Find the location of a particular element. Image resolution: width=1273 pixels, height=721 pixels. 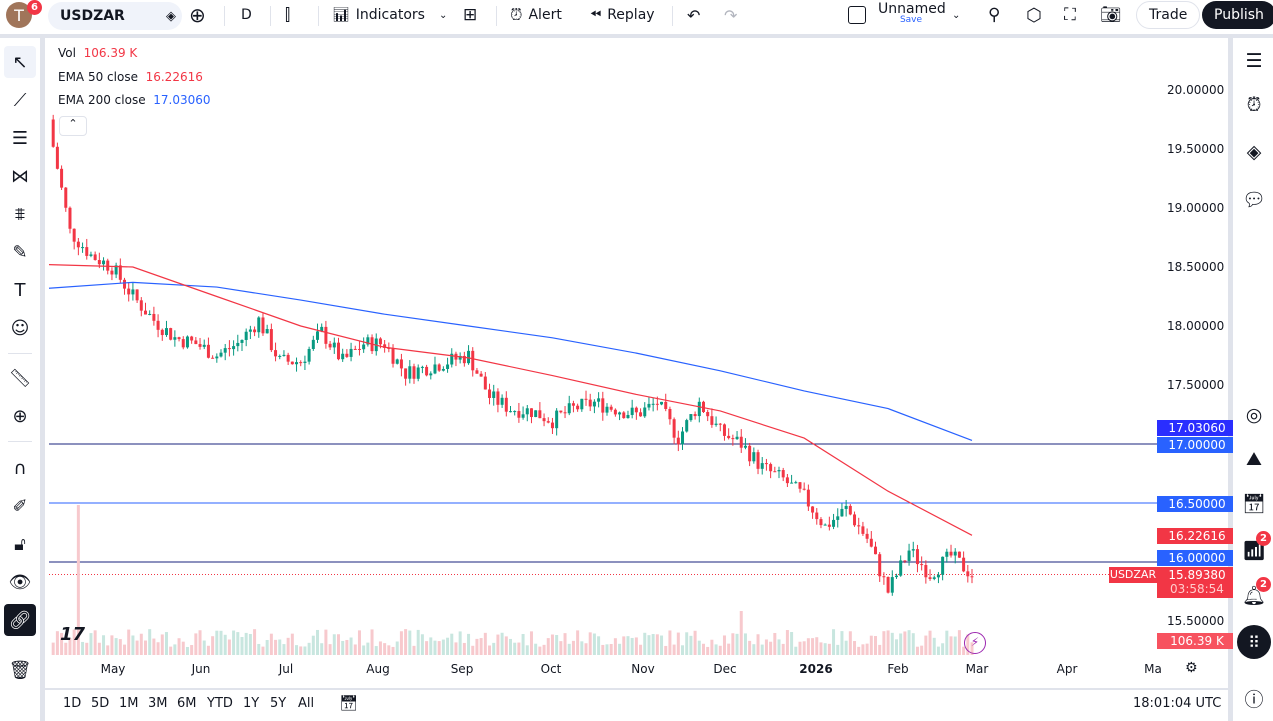

alerts-clock-icon: ⏰︎ is located at coordinates (1254, 105).